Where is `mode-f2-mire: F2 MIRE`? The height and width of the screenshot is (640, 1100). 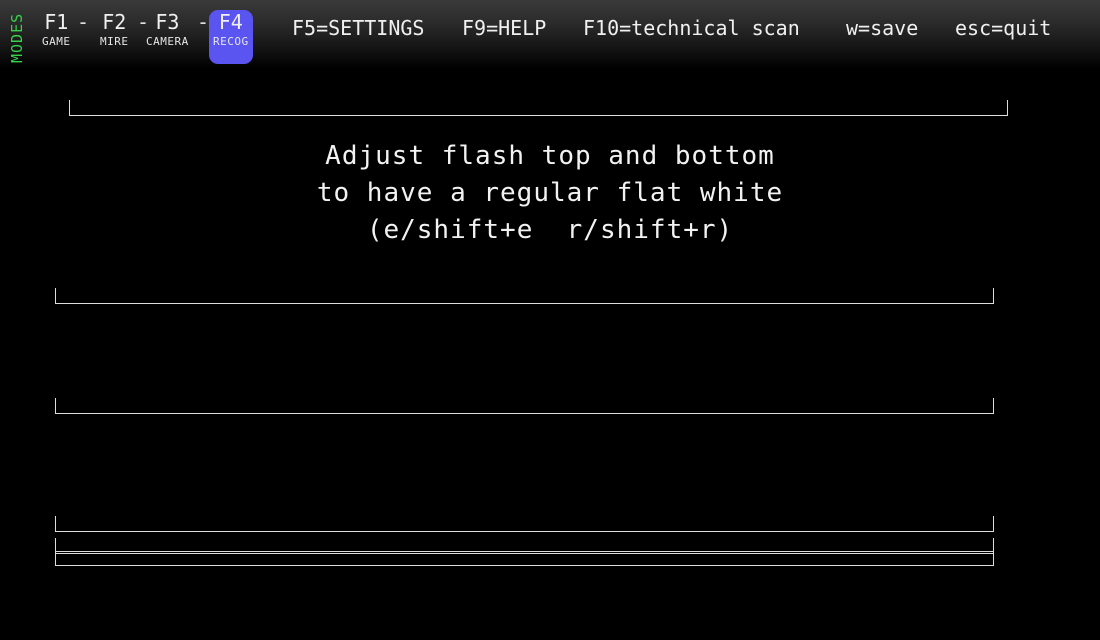
mode-f2-mire: F2 MIRE is located at coordinates (114, 37).